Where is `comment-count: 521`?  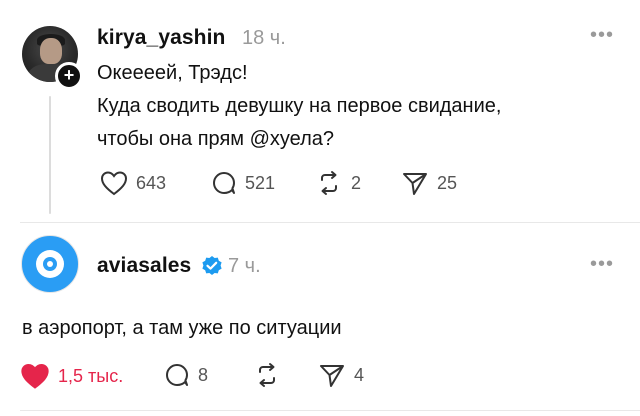 comment-count: 521 is located at coordinates (260, 182).